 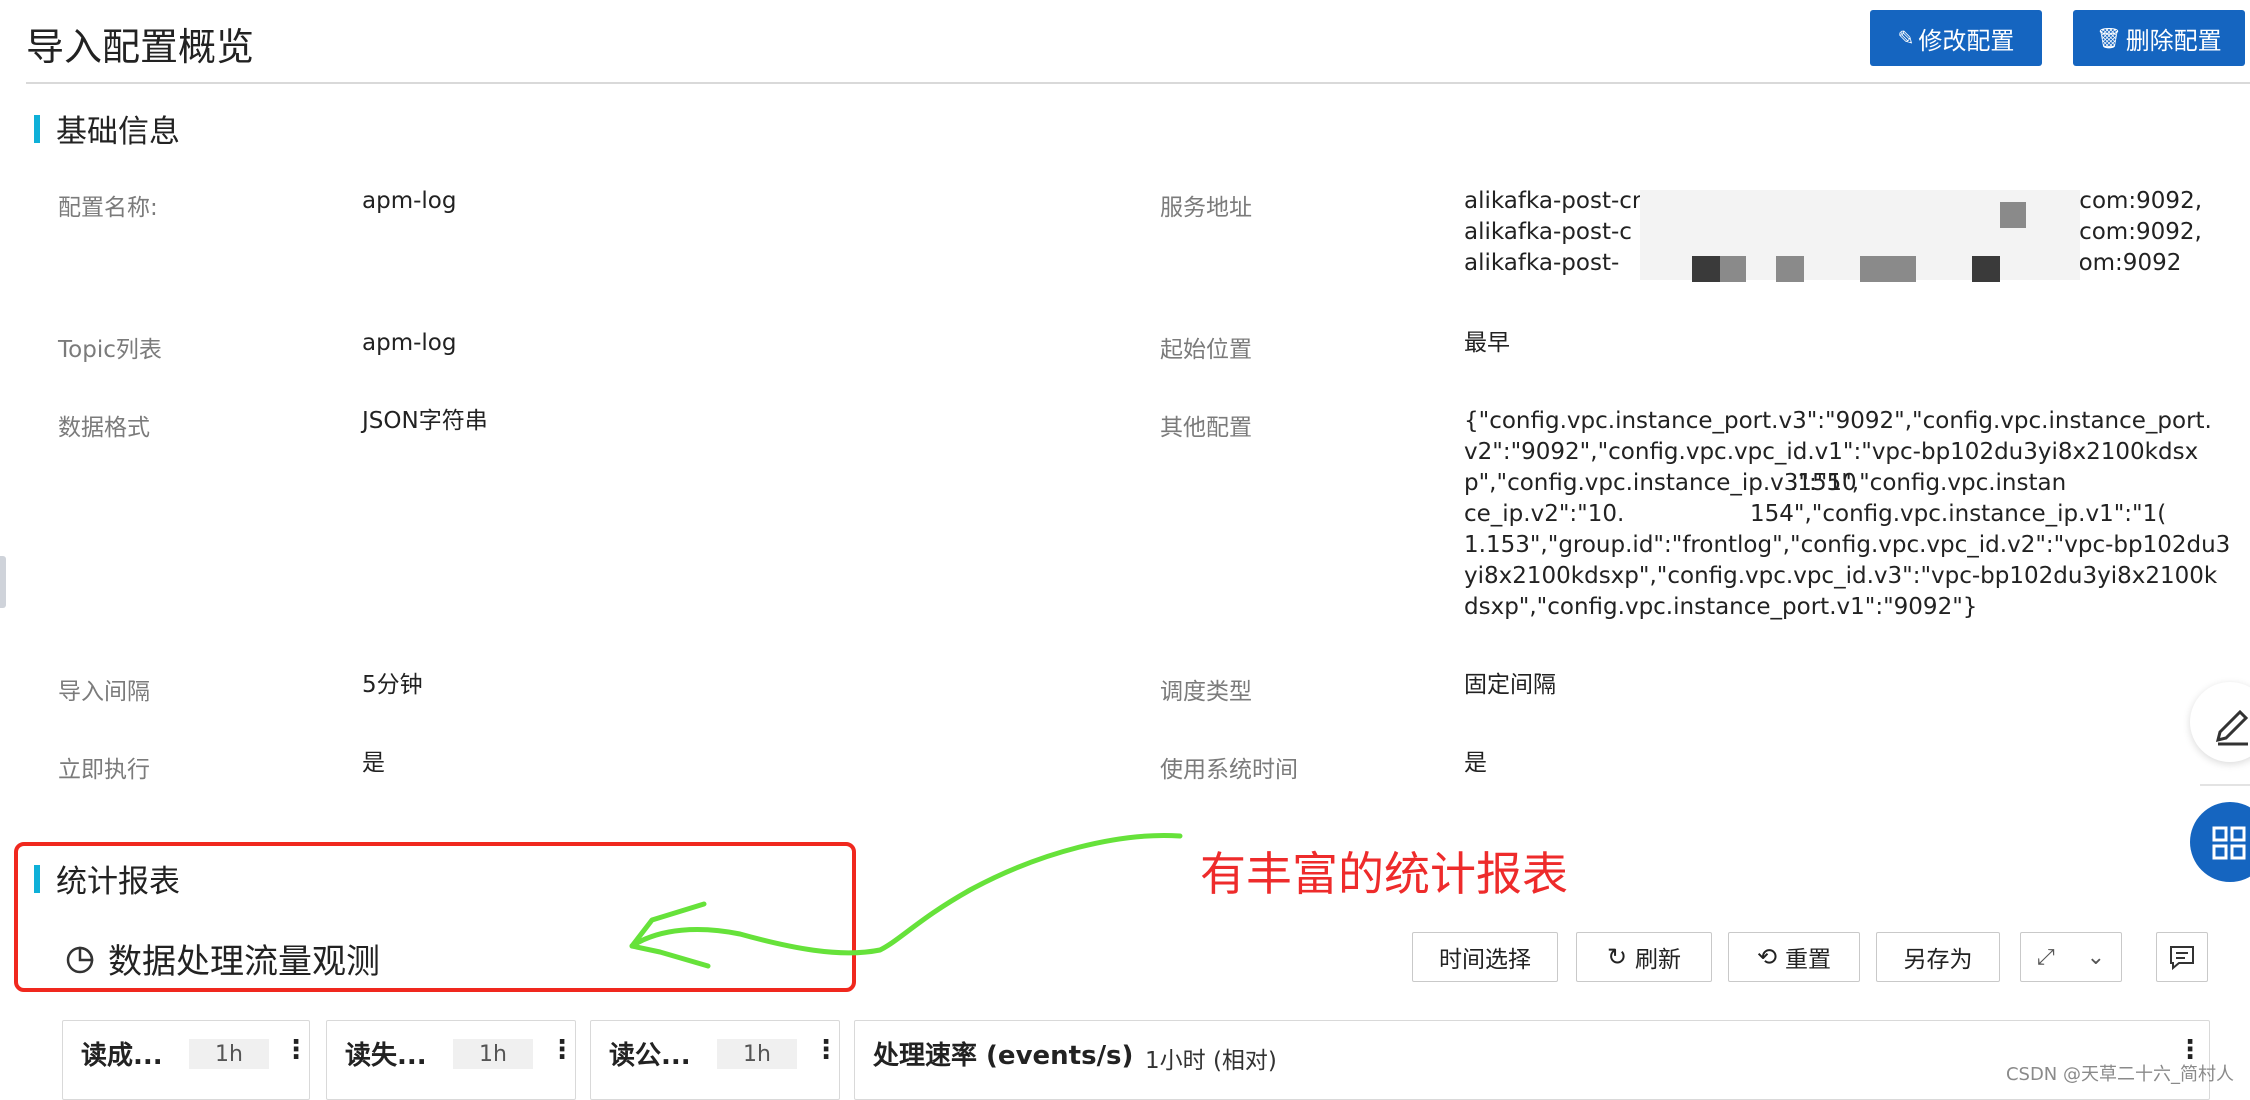 I want to click on watermark: CSDN @天草二十六_简村人, so click(x=2119, y=1074).